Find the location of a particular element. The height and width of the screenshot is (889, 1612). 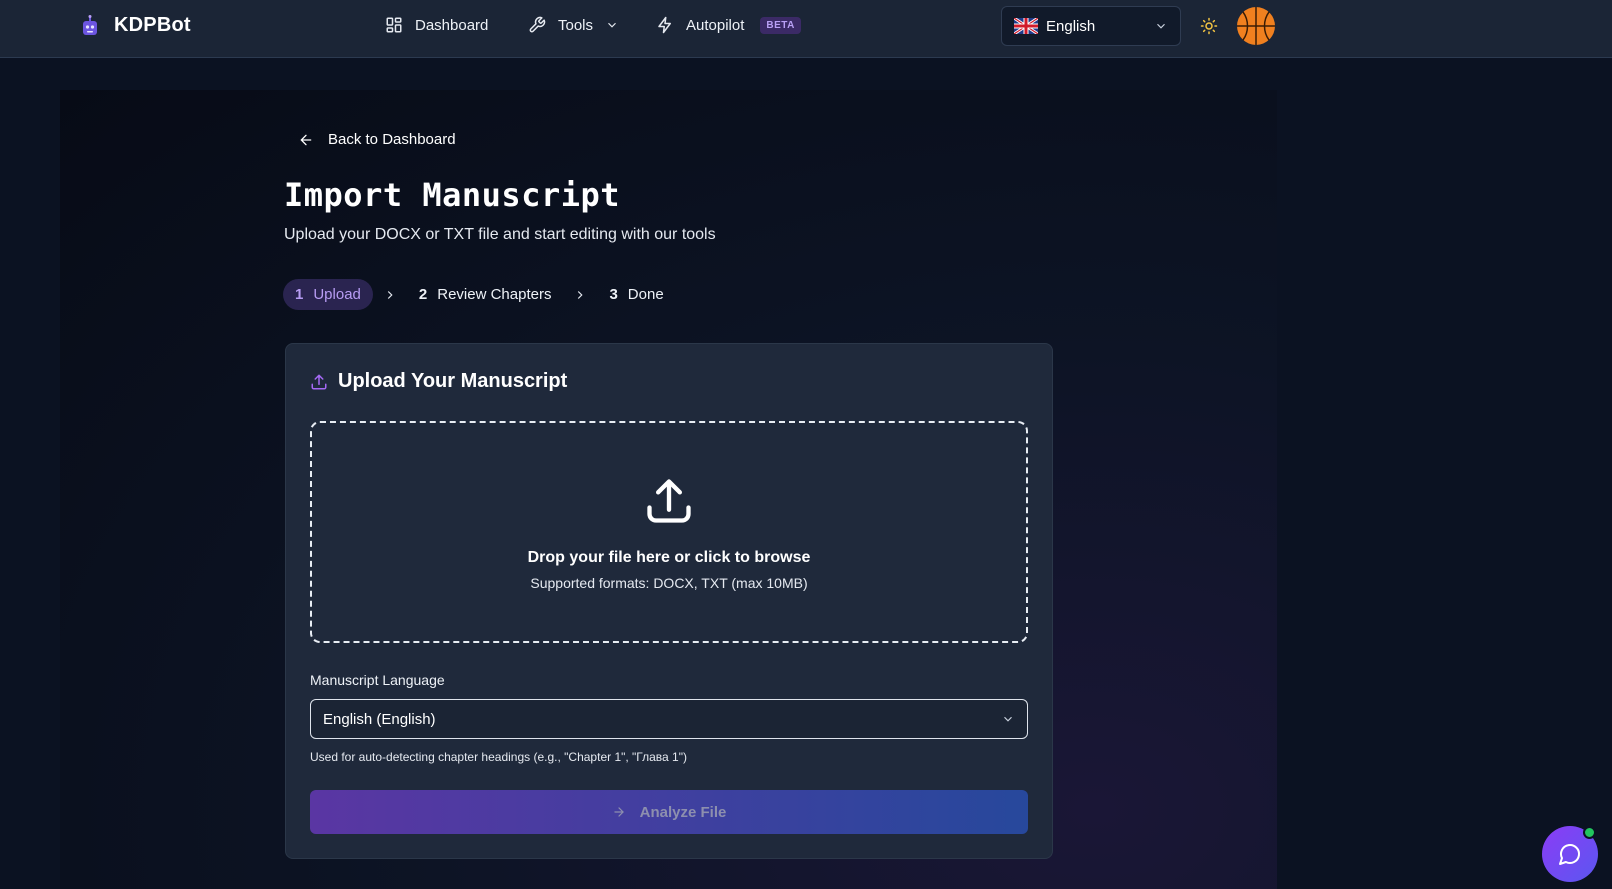

robot-logo-icon is located at coordinates (90, 24).